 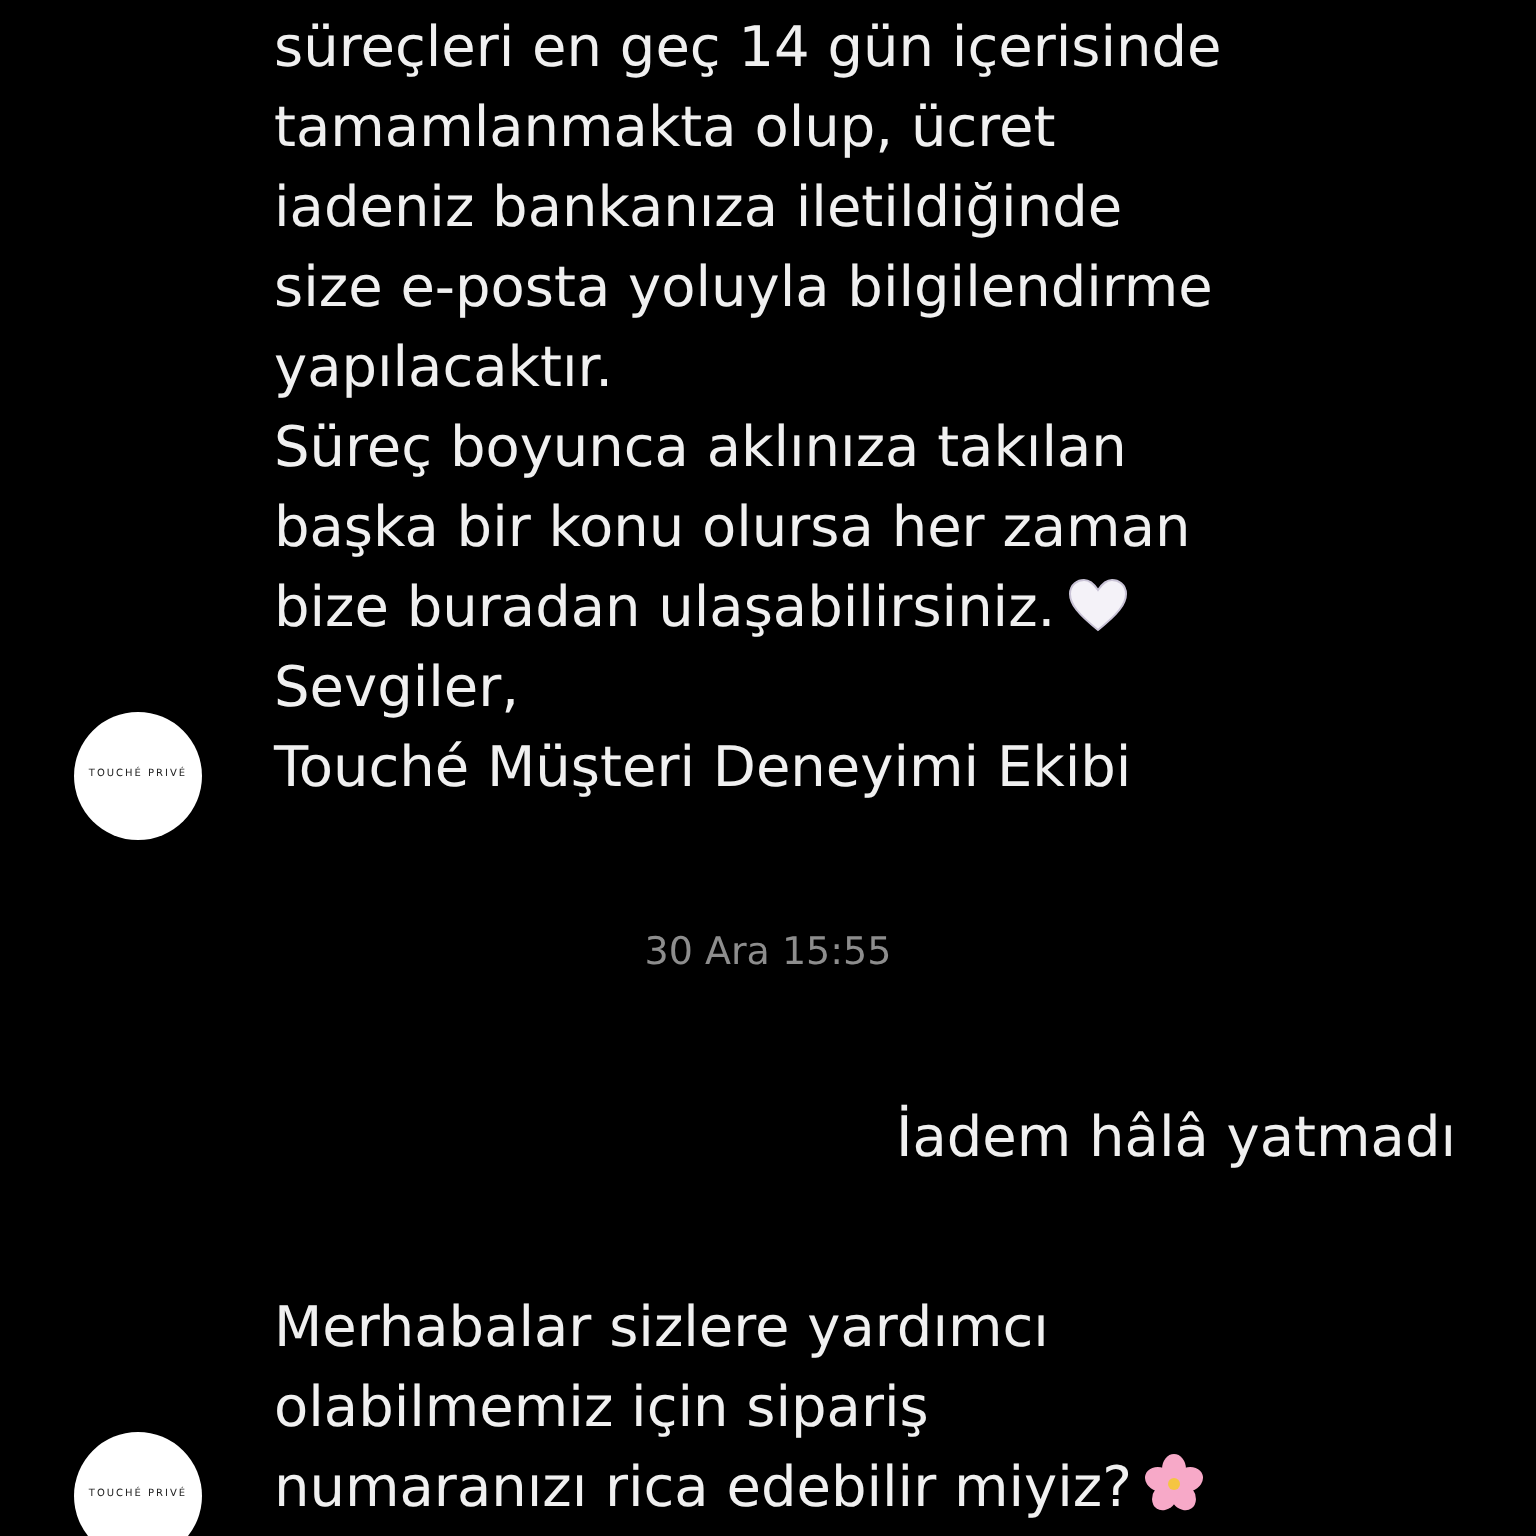 I want to click on message-text: İadem hâlâ yatmadı, so click(x=1175, y=1137).